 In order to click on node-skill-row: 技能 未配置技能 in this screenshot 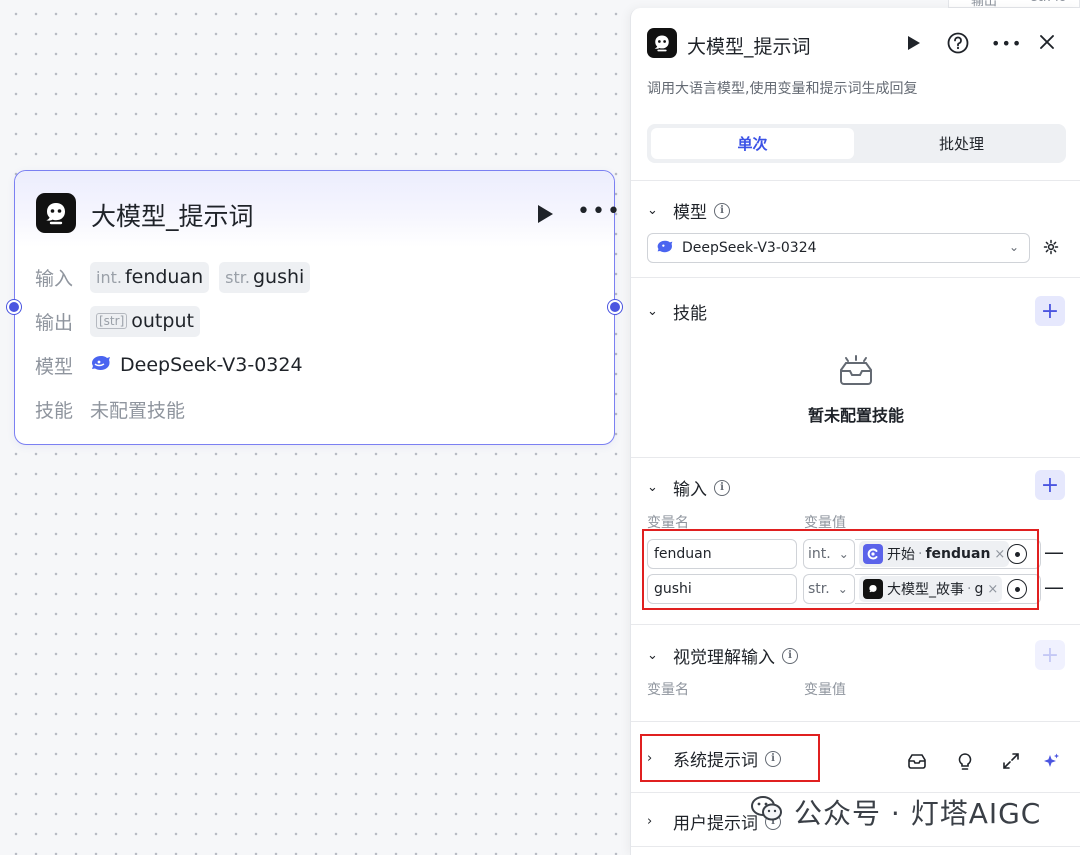, I will do `click(110, 409)`.